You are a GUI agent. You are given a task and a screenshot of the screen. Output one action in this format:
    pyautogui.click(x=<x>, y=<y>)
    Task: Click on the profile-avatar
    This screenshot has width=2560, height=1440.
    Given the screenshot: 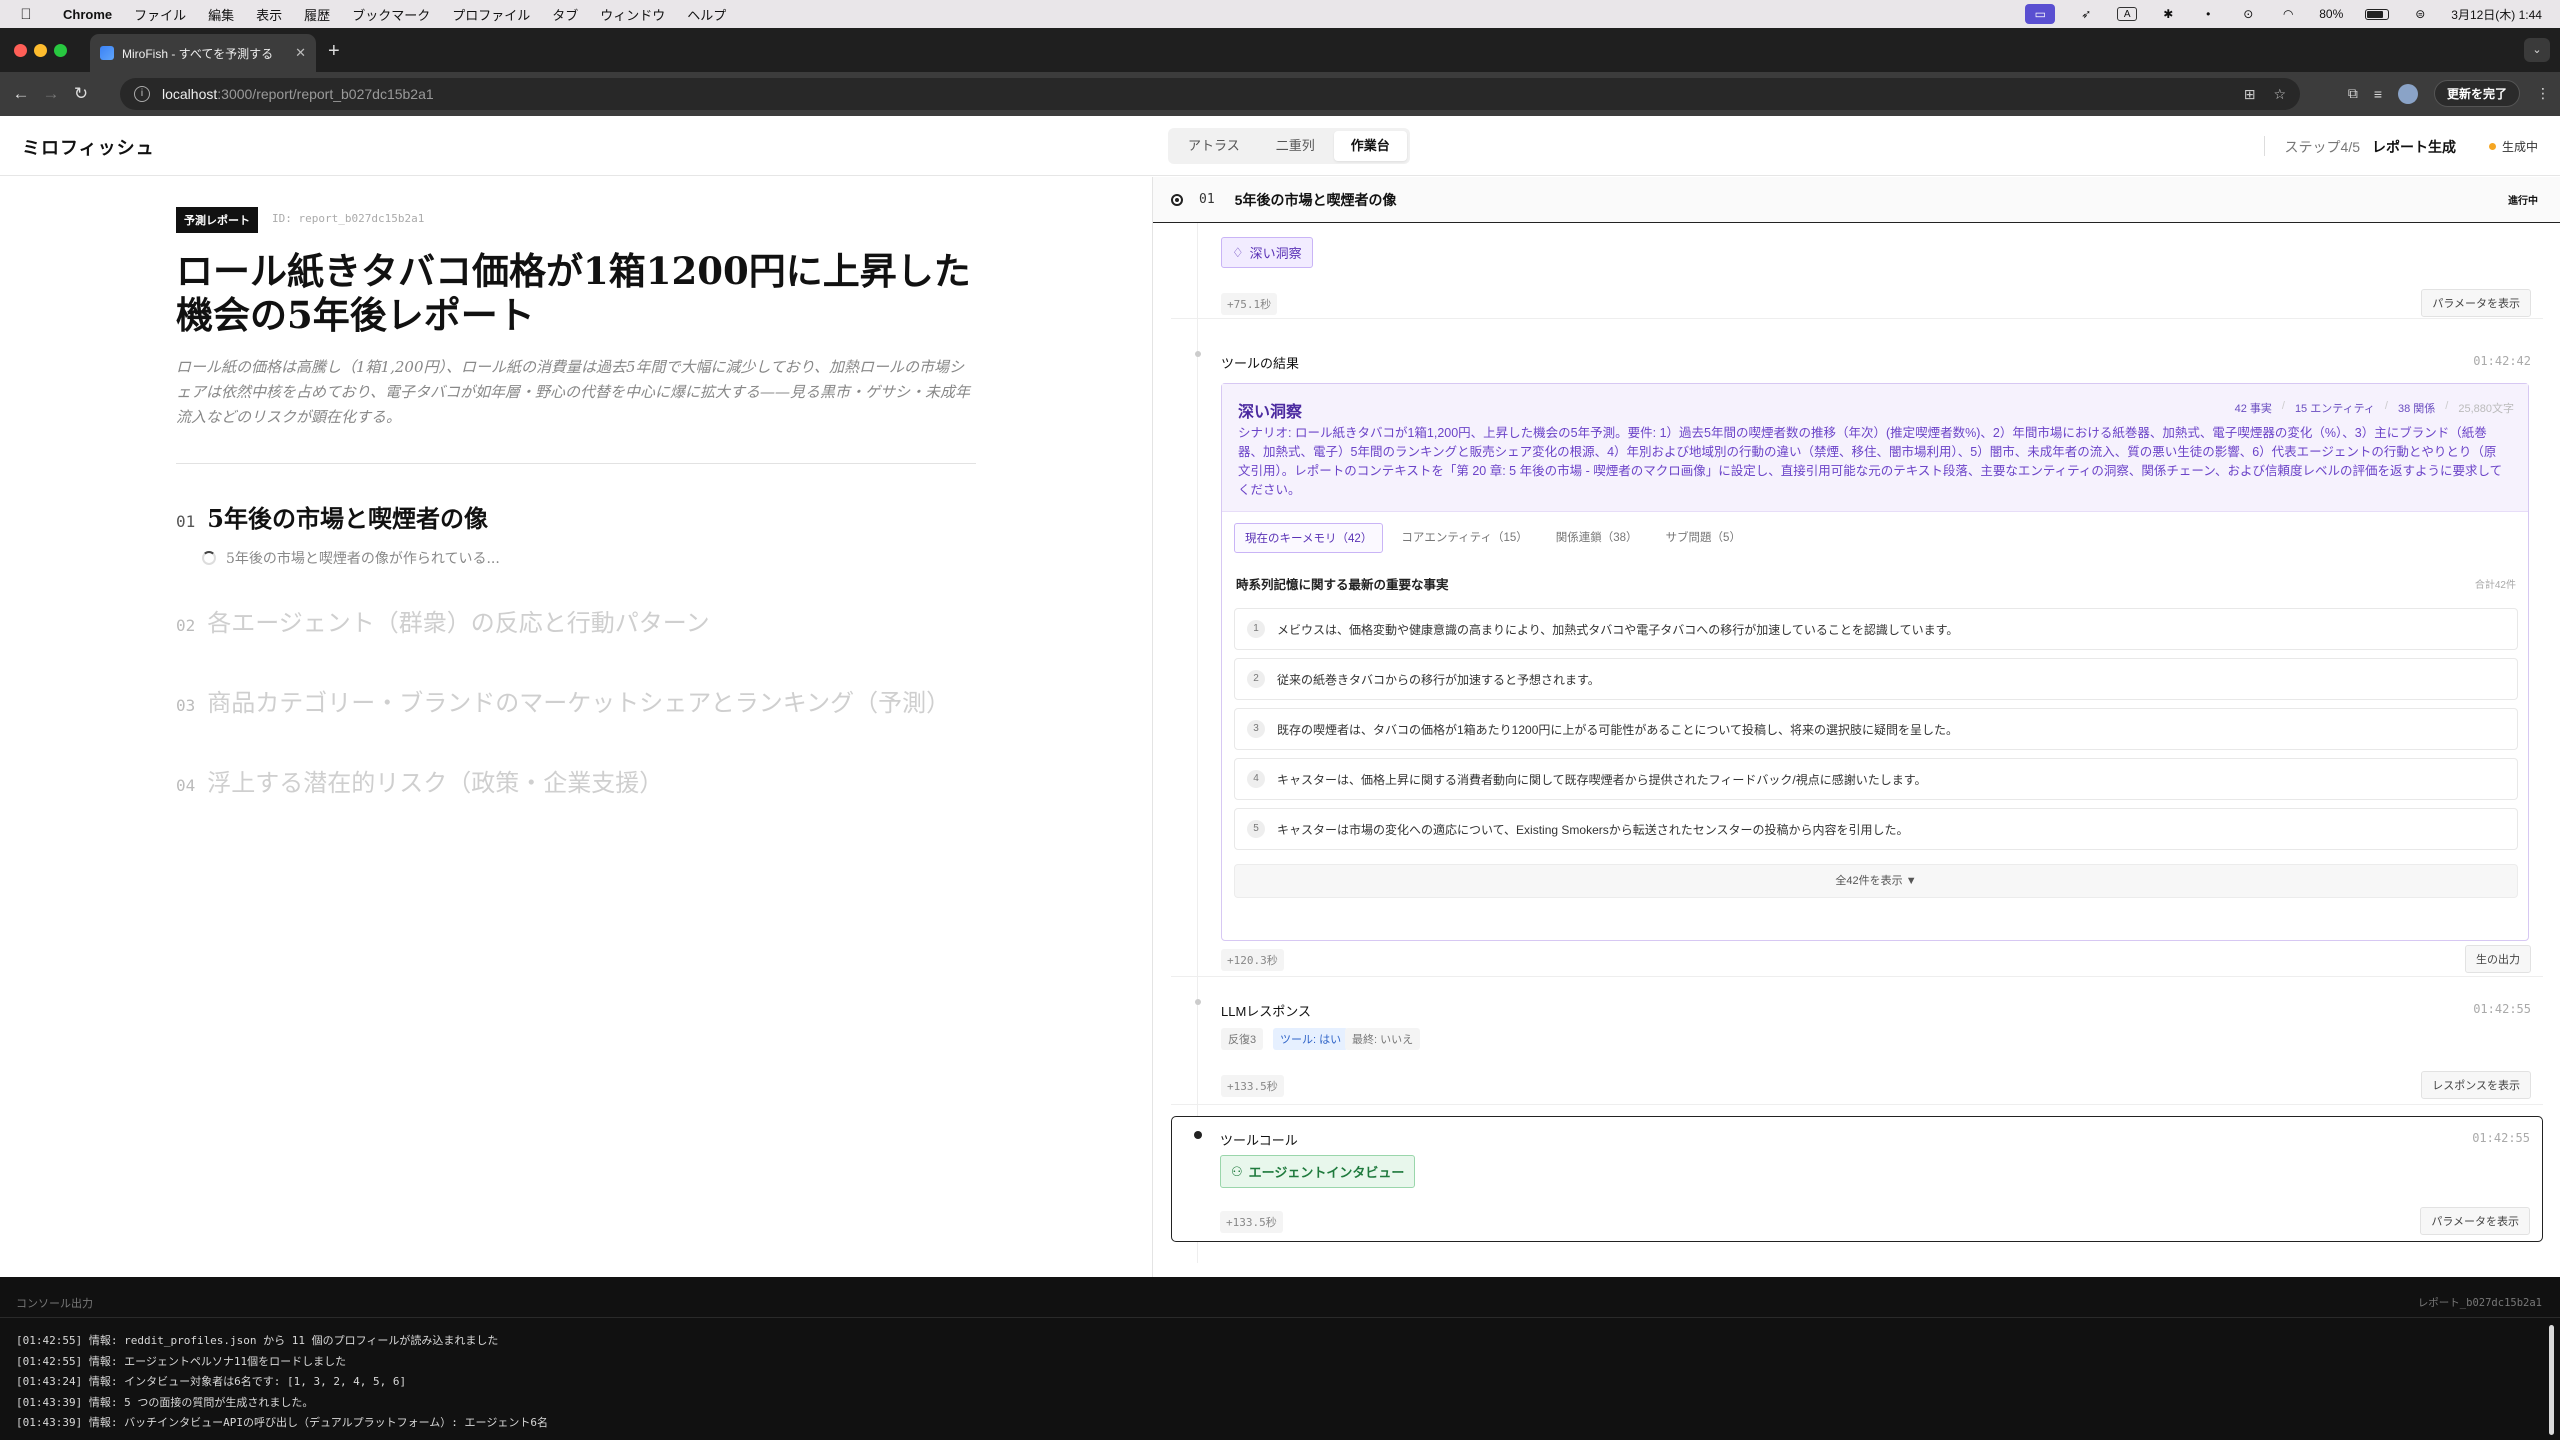 What is the action you would take?
    pyautogui.click(x=2407, y=93)
    